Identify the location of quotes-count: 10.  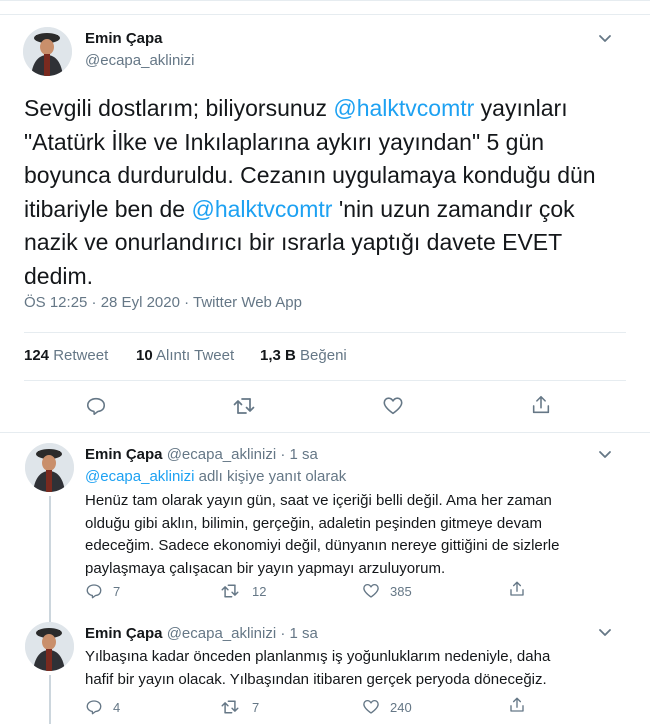
(144, 355).